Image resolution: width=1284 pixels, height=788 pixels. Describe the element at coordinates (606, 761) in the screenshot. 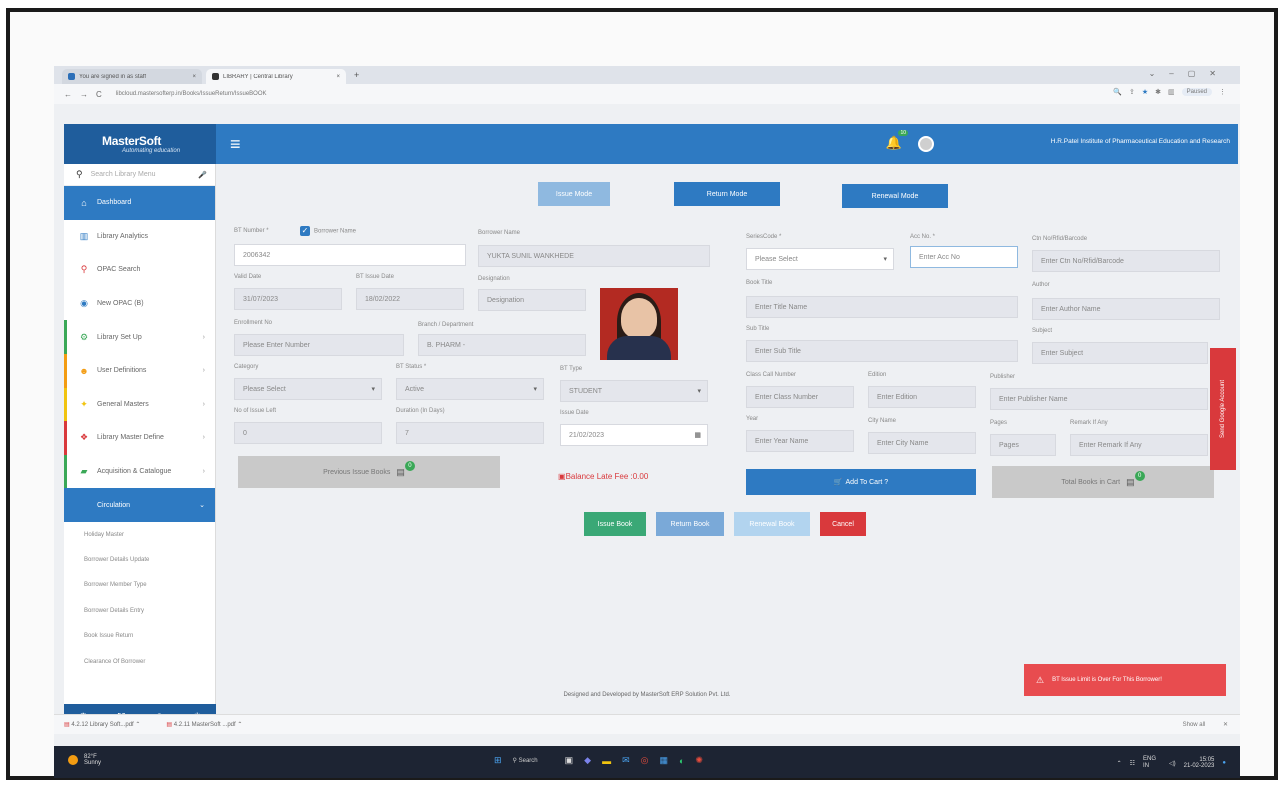

I see `file-explorer-icon: ▬` at that location.